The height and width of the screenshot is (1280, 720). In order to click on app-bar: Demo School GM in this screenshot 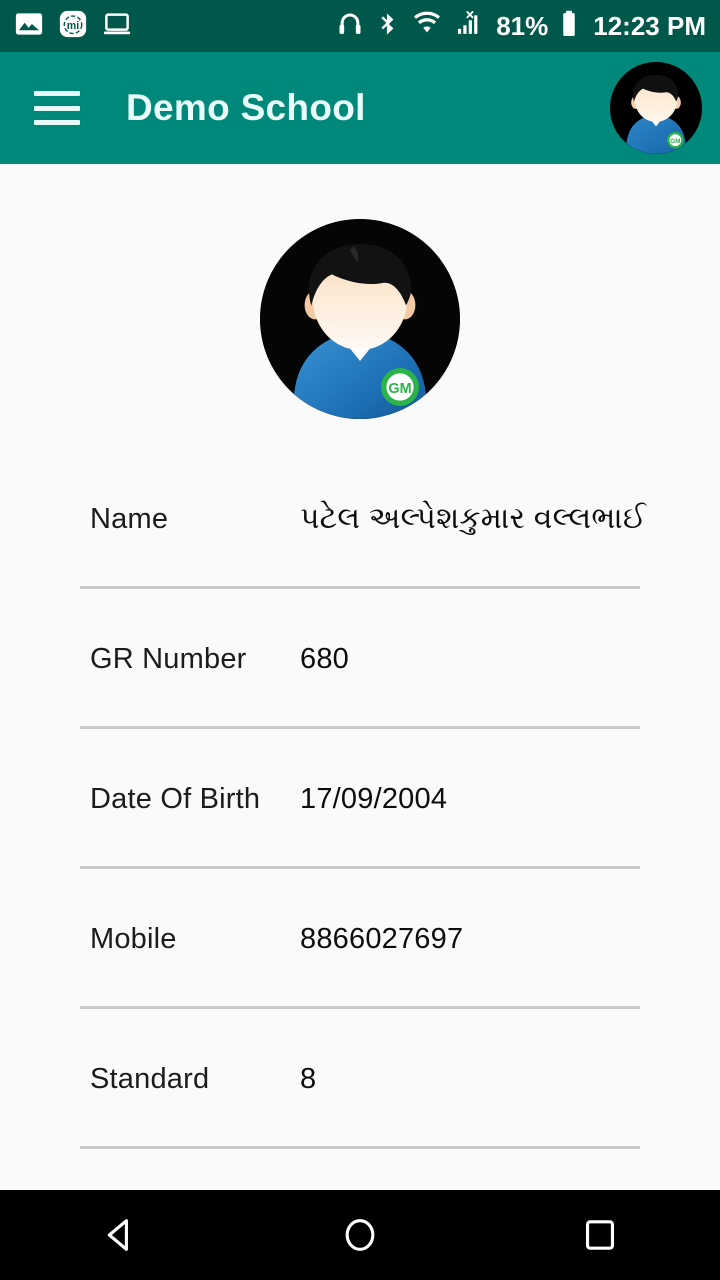, I will do `click(360, 108)`.